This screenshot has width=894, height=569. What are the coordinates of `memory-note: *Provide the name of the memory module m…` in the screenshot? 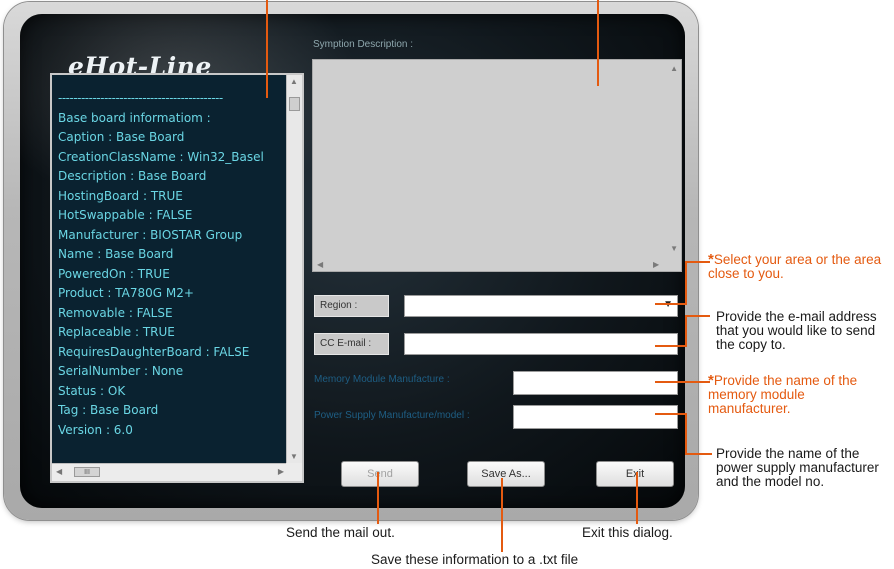 It's located at (798, 394).